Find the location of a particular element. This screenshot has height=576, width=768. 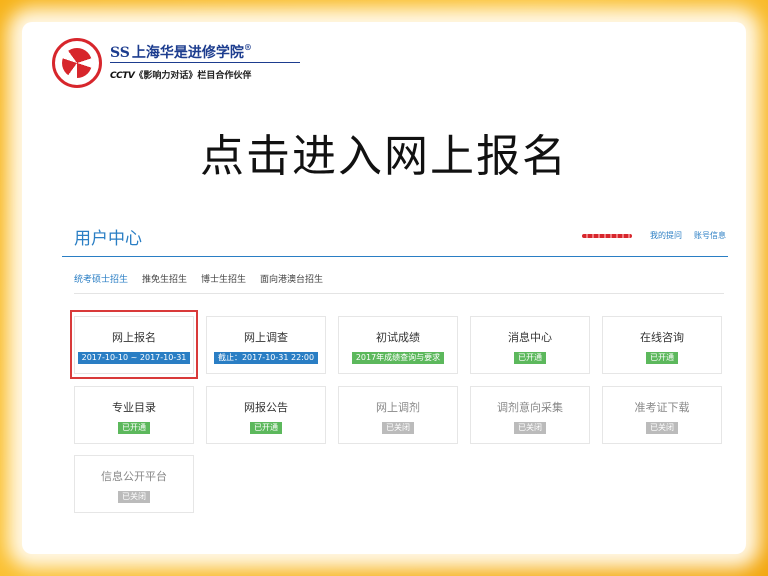

logo-divider is located at coordinates (205, 62).